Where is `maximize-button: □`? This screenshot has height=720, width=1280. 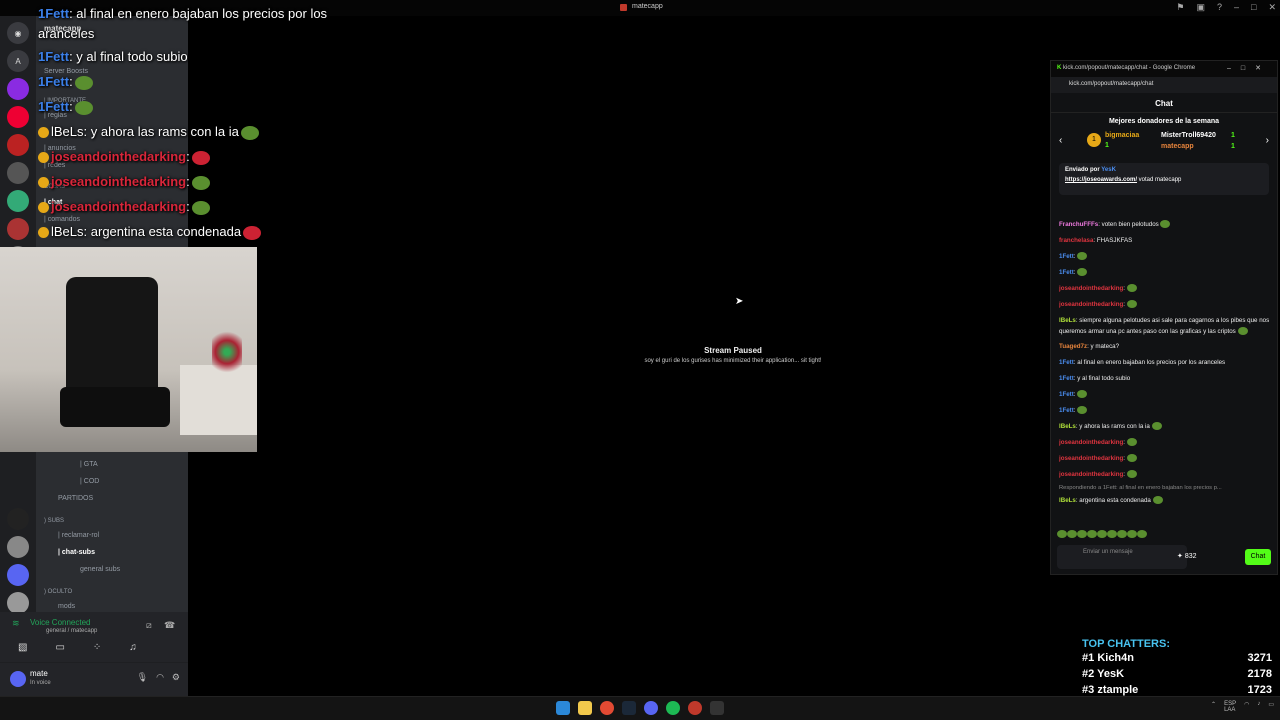 maximize-button: □ is located at coordinates (1253, 7).